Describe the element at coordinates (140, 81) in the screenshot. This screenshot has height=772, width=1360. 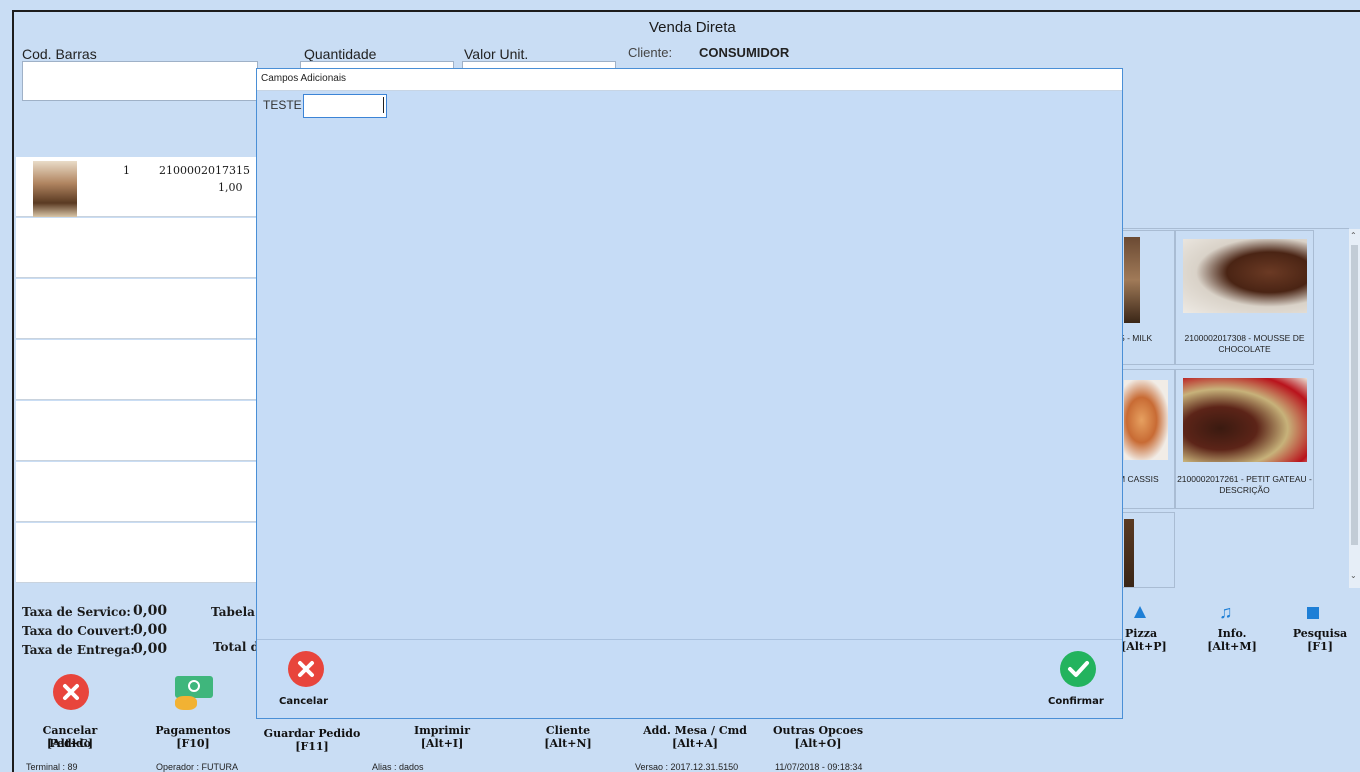
I see `barcode-input` at that location.